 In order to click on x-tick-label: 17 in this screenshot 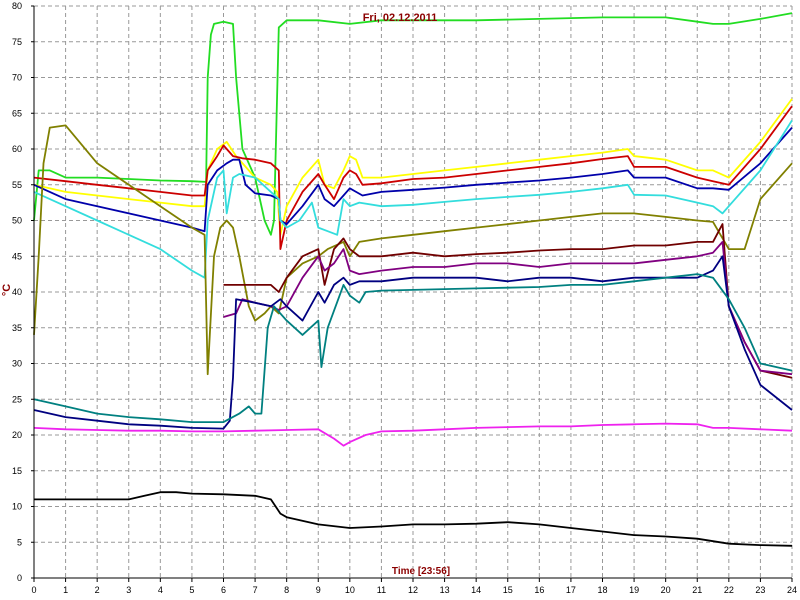, I will do `click(571, 590)`.